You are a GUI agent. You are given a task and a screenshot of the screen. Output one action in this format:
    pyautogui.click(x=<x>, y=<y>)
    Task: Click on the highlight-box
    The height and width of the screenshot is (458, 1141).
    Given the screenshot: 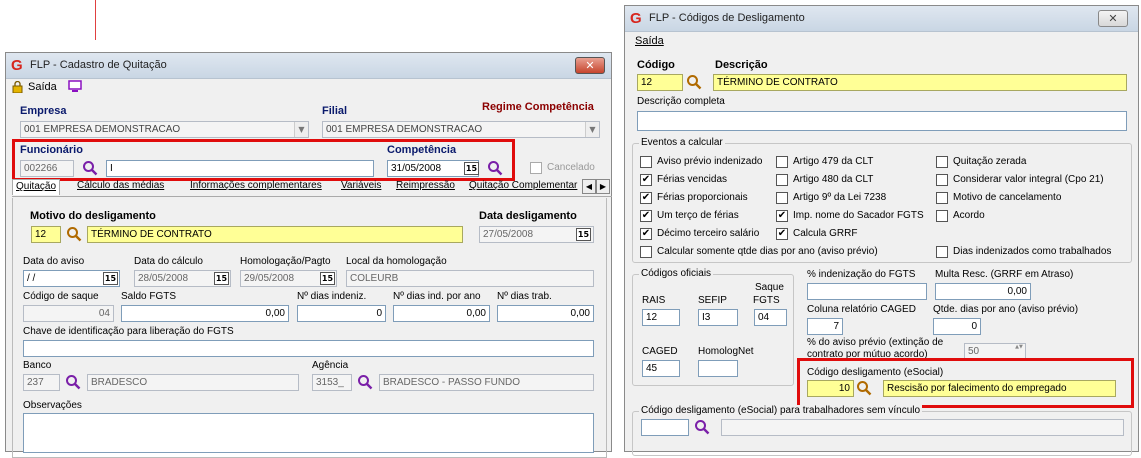 What is the action you would take?
    pyautogui.click(x=263, y=160)
    